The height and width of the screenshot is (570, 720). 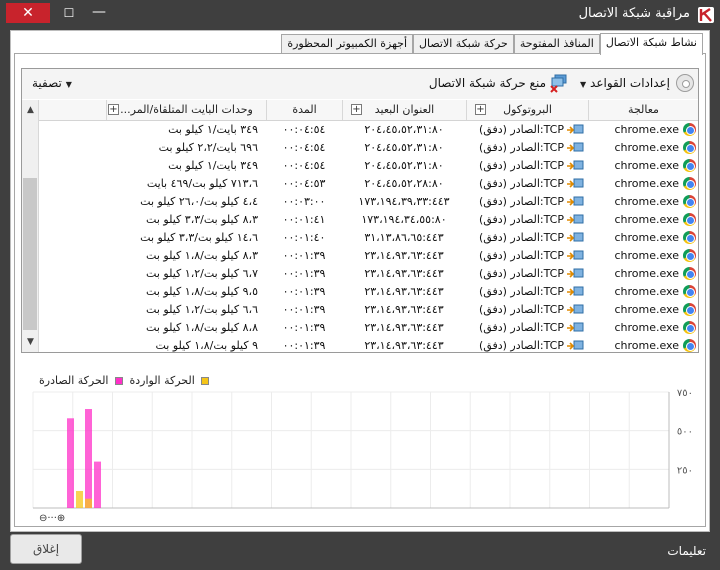 I want to click on window-title: مراقبة شبكة الاتصال, so click(x=634, y=13).